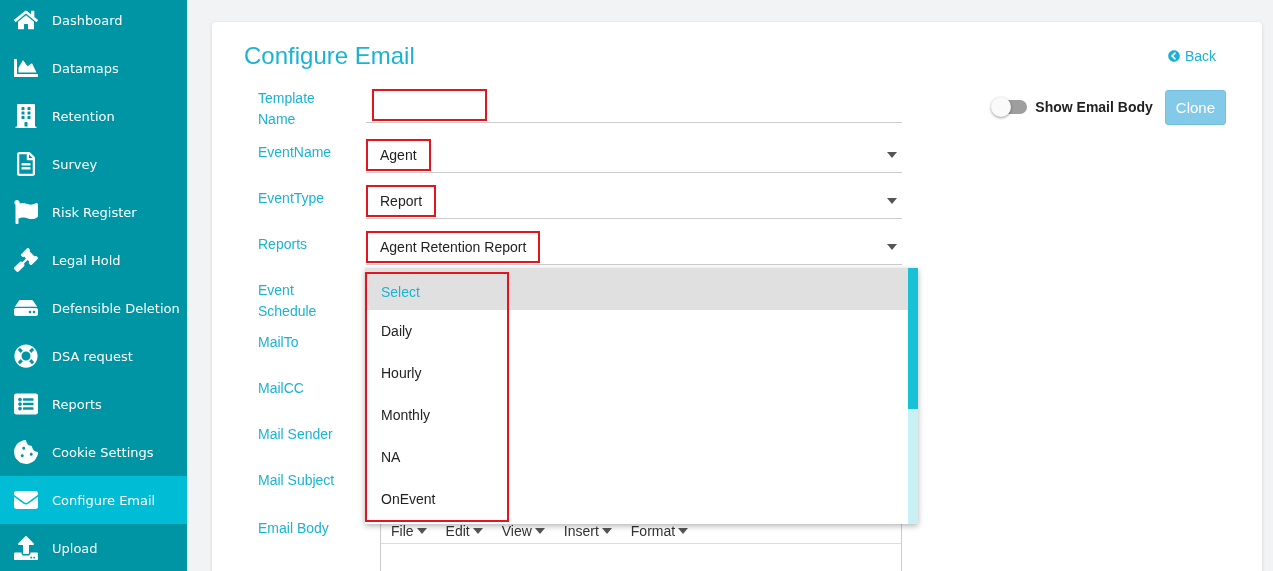 This screenshot has height=571, width=1273. What do you see at coordinates (287, 109) in the screenshot?
I see `field-label: Template Name` at bounding box center [287, 109].